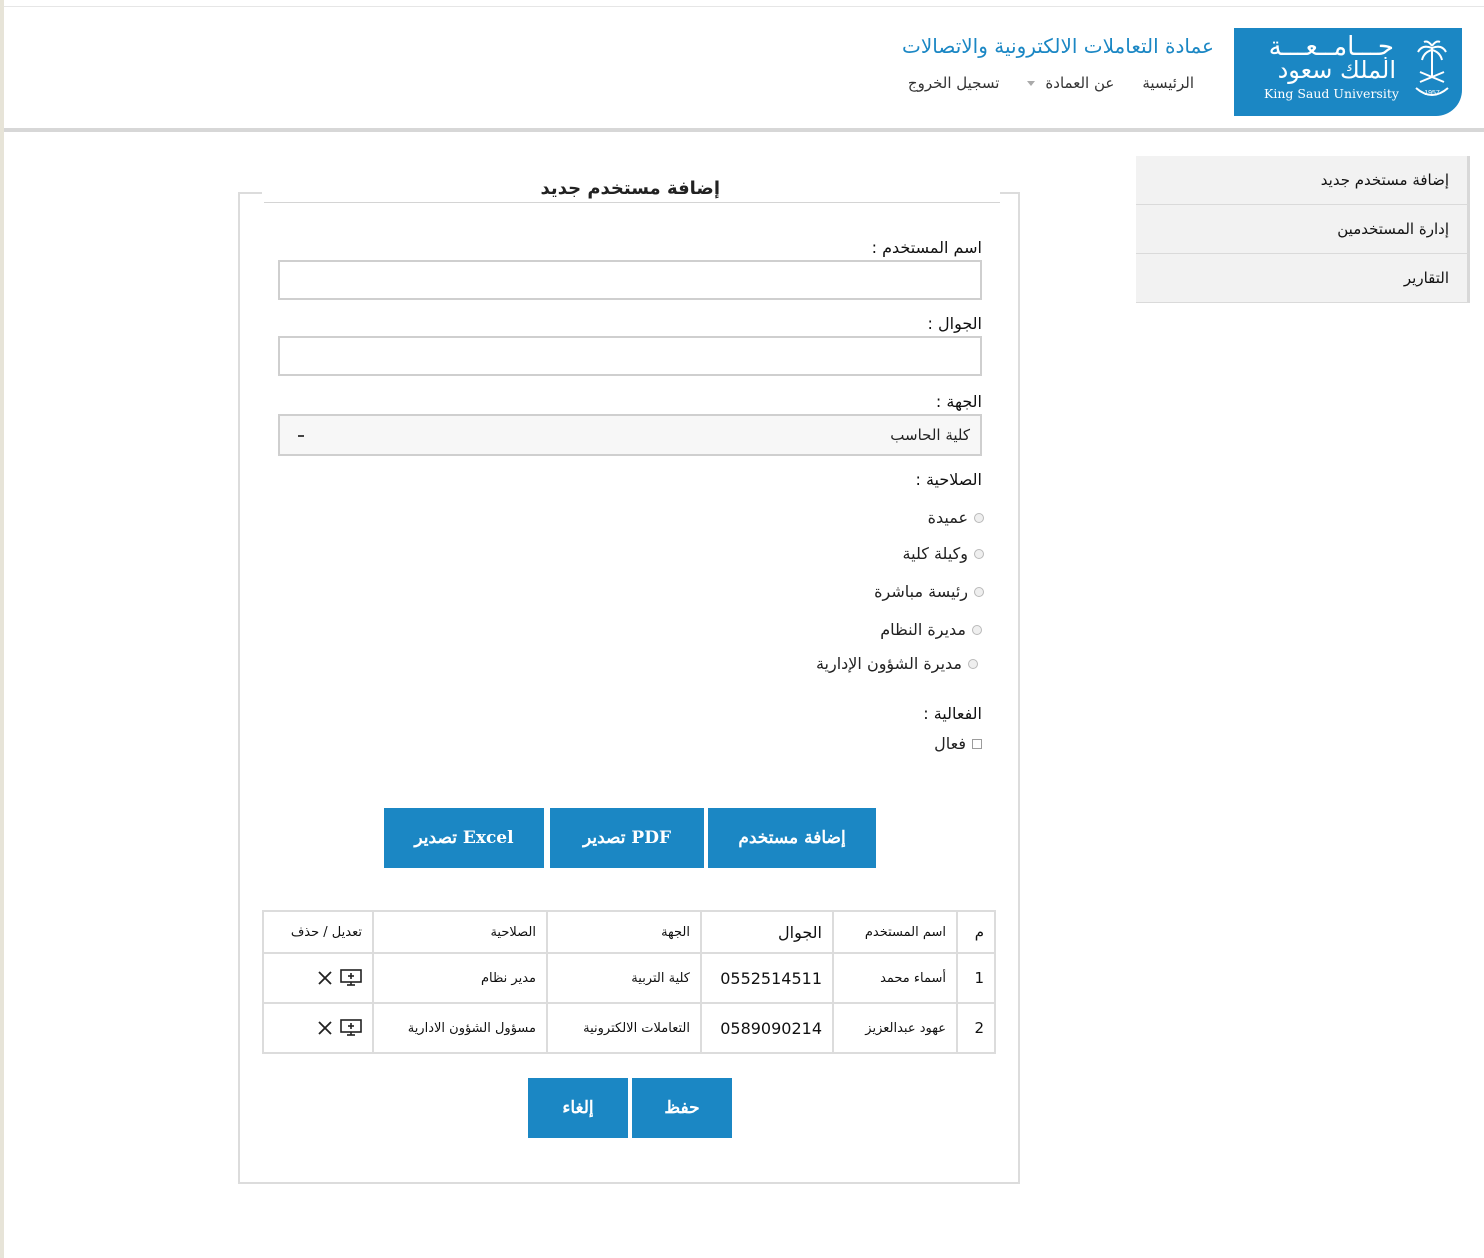 The width and height of the screenshot is (1484, 1258). What do you see at coordinates (976, 978) in the screenshot?
I see `cell-num: 1` at bounding box center [976, 978].